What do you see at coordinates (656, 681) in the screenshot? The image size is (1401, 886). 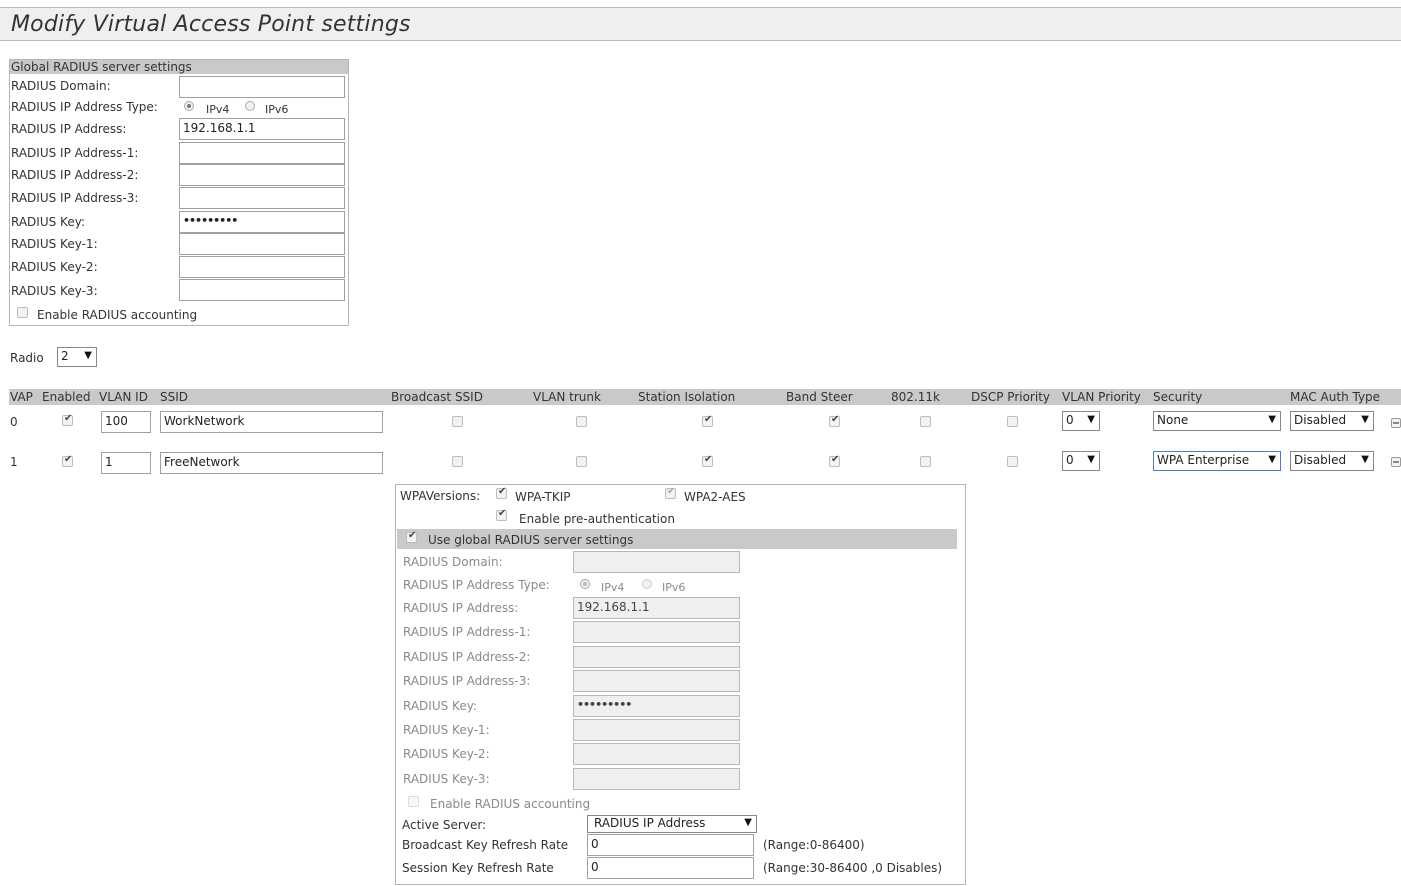 I see `wpa-radius-ip3-input` at bounding box center [656, 681].